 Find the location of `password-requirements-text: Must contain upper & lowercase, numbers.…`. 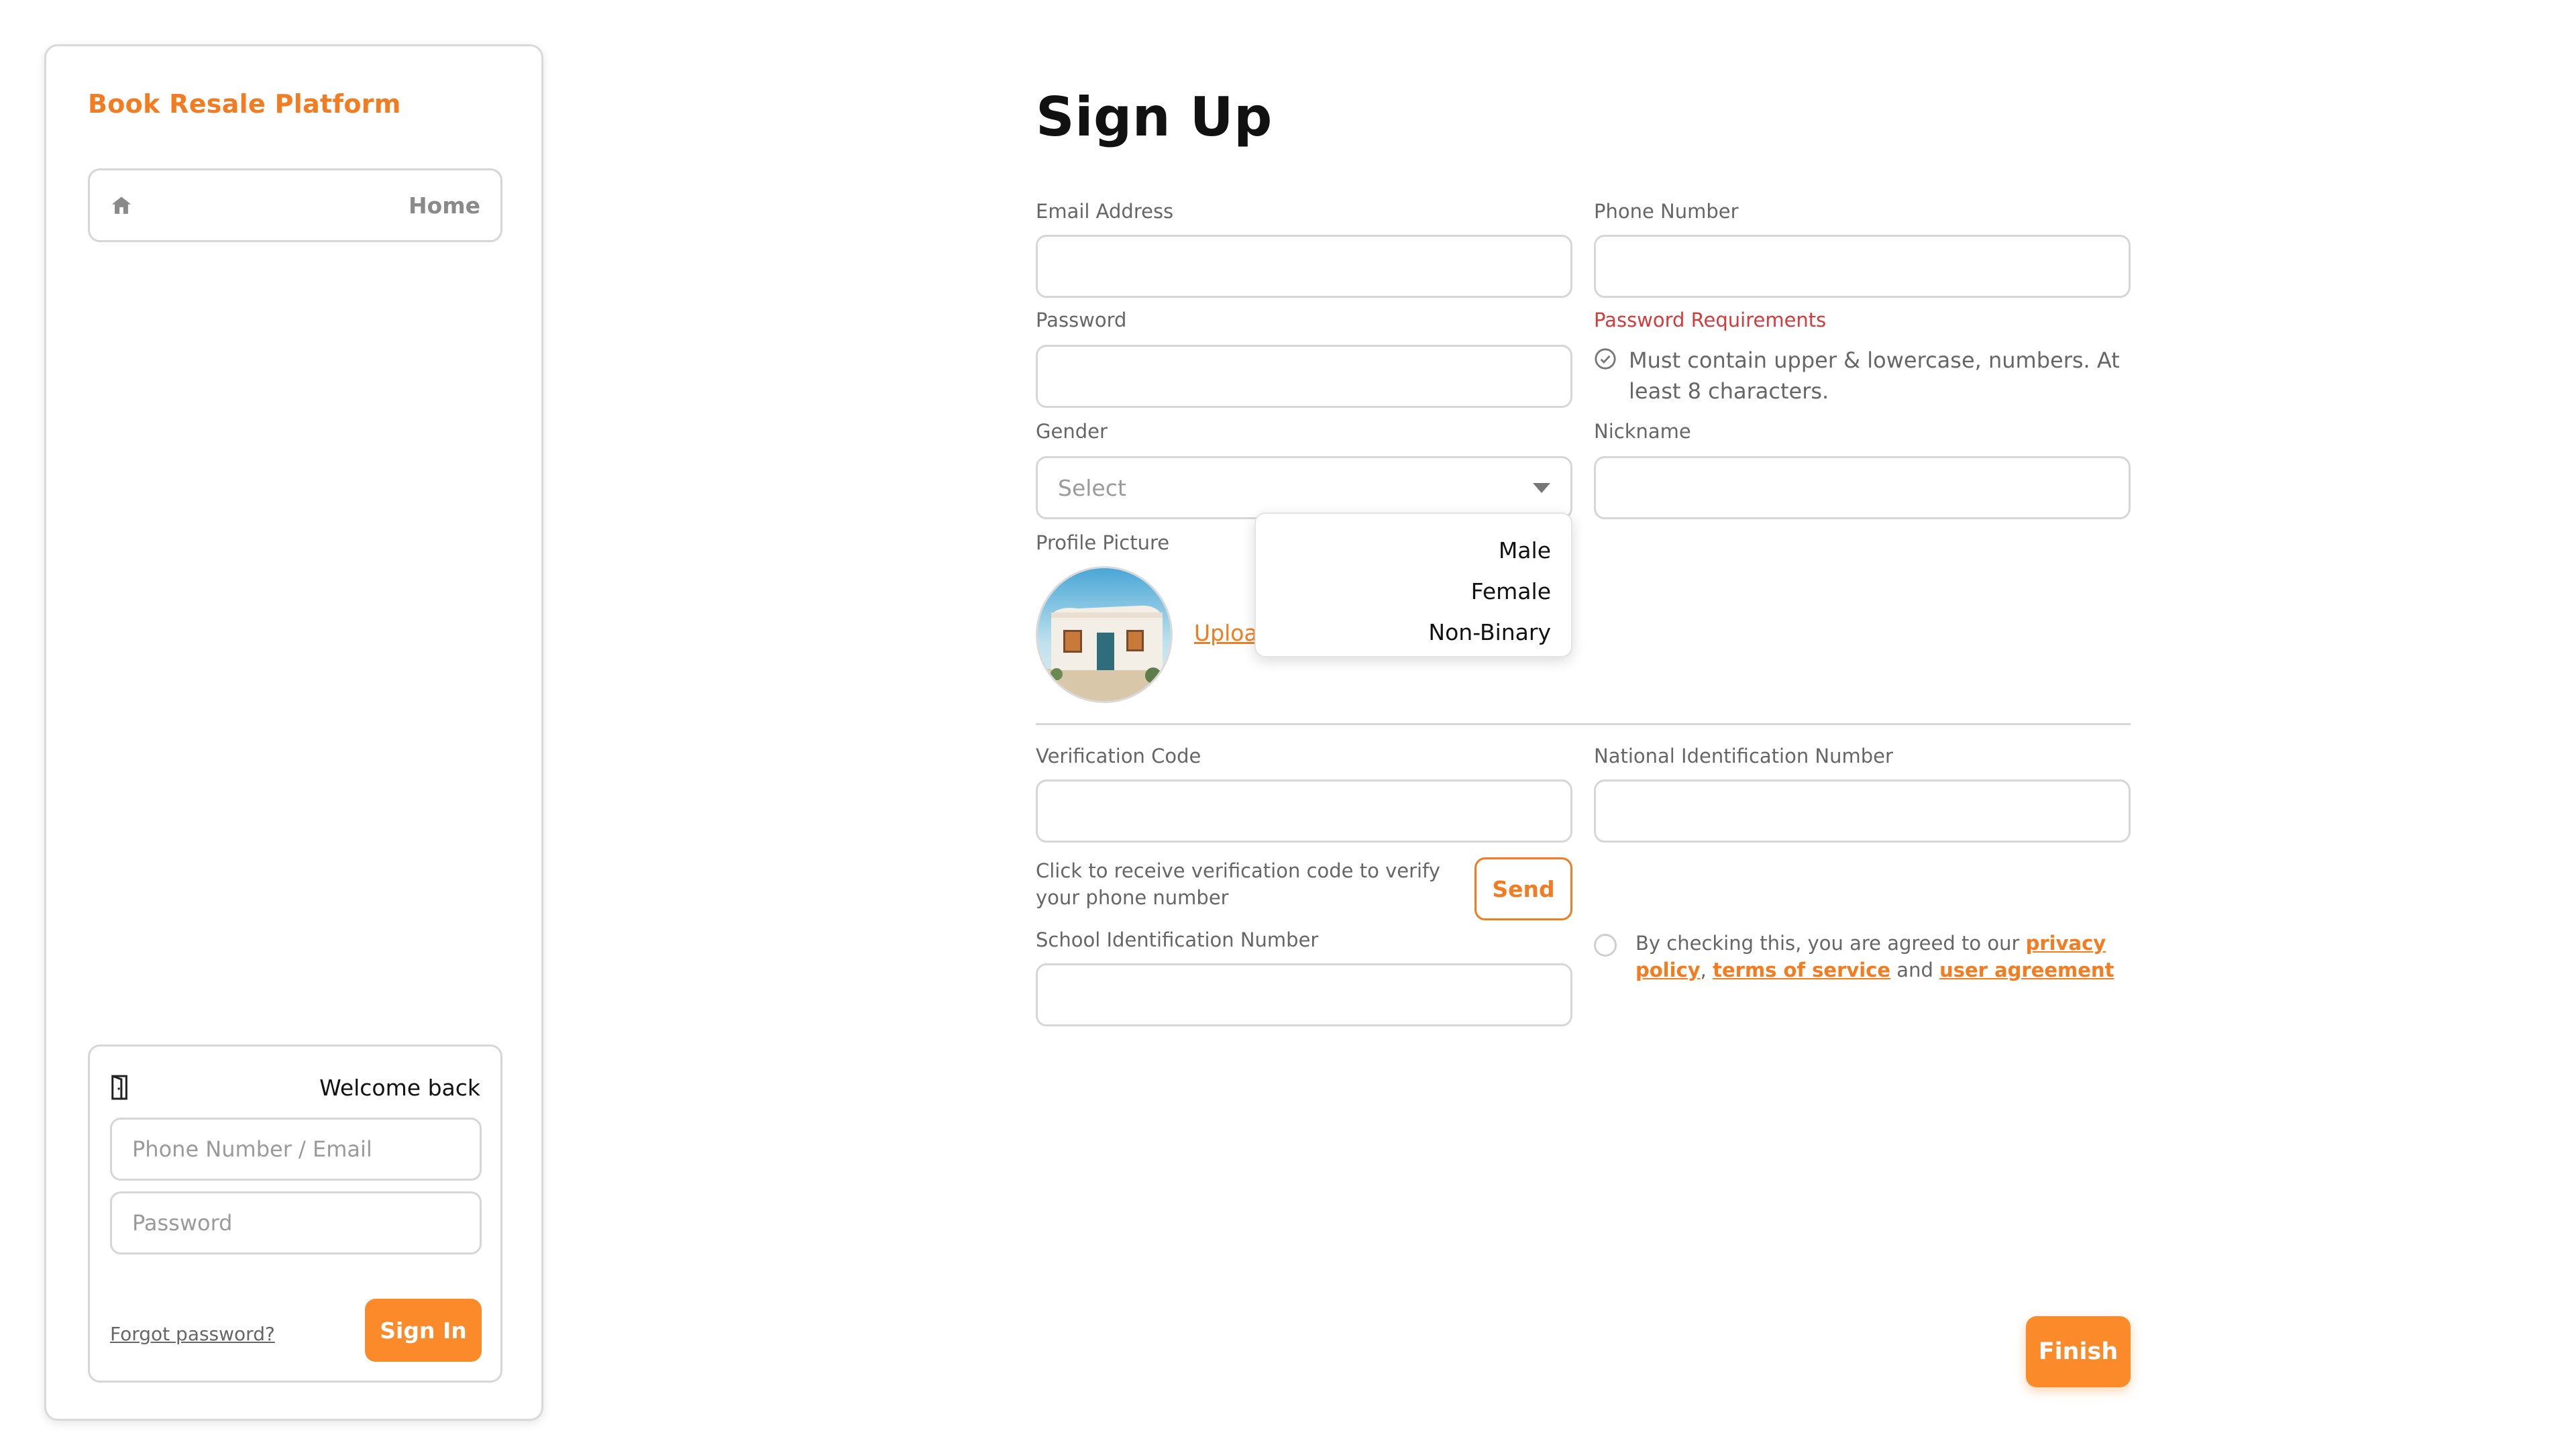

password-requirements-text: Must contain upper & lowercase, numbers.… is located at coordinates (1874, 375).